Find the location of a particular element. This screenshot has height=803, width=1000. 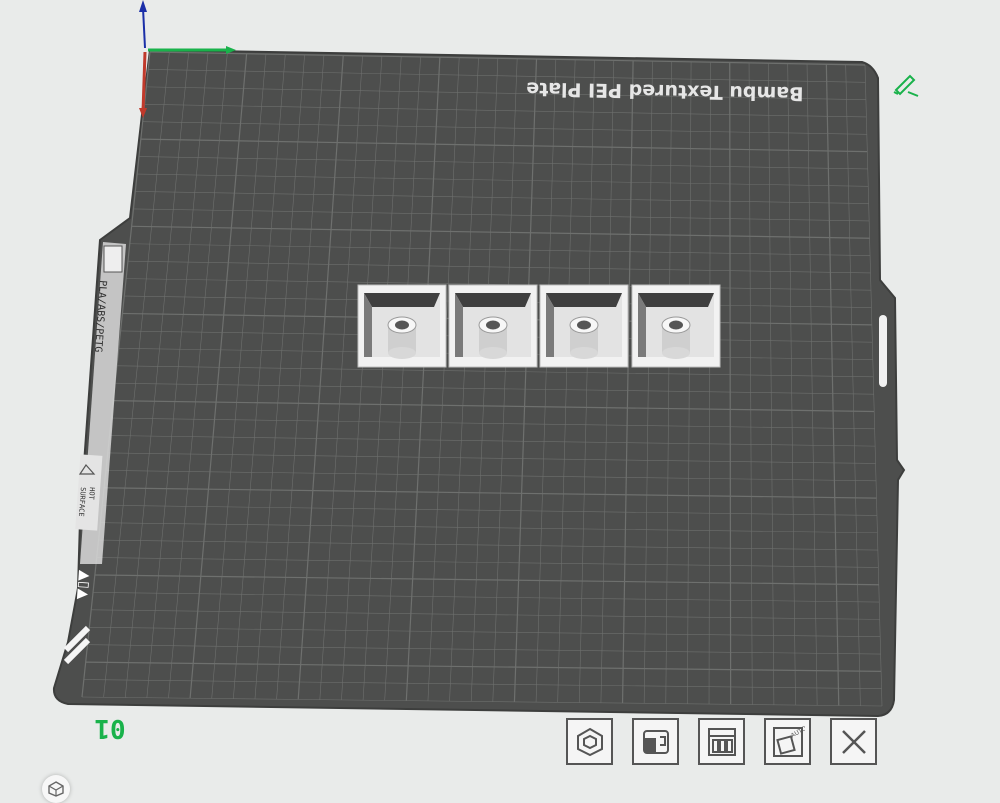

lock-plate-button: AUTO is located at coordinates (787, 741).